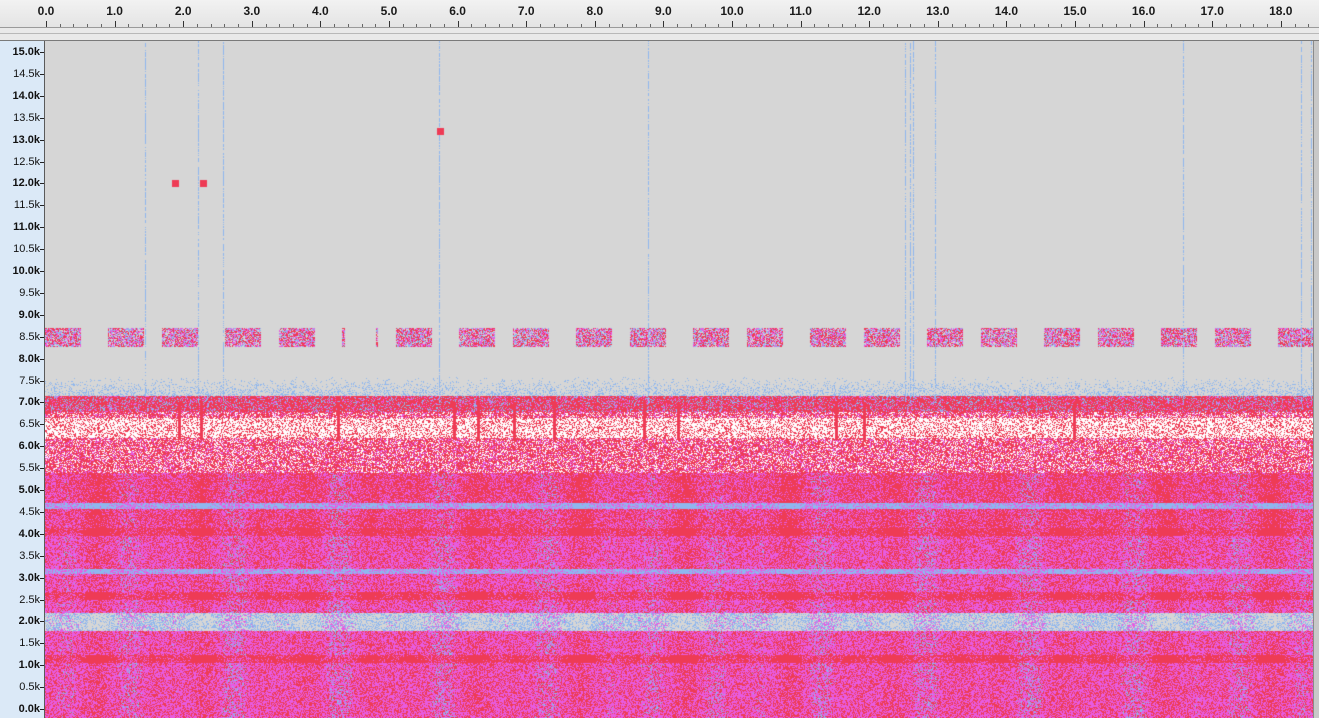 This screenshot has width=1319, height=718. Describe the element at coordinates (663, 11) in the screenshot. I see `time-label: 9.0` at that location.